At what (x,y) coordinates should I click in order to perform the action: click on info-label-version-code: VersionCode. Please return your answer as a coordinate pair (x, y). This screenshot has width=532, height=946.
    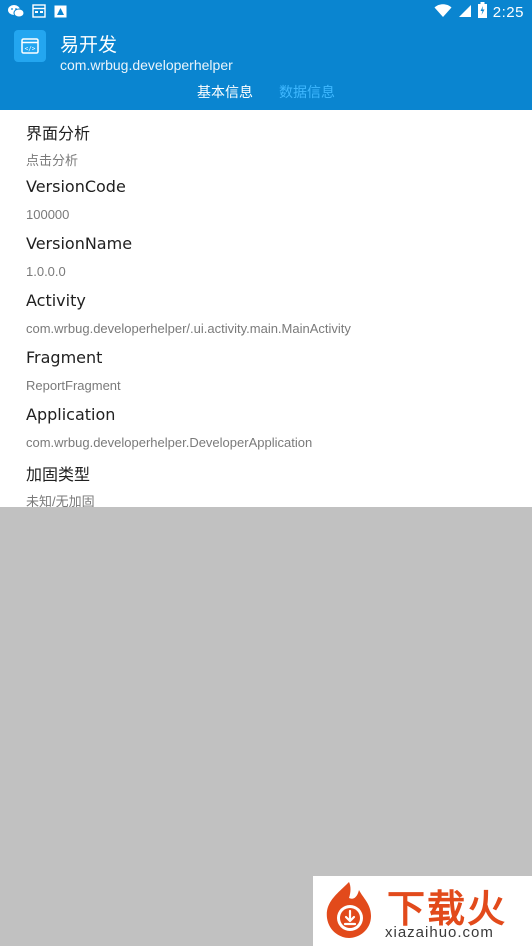
    Looking at the image, I should click on (76, 186).